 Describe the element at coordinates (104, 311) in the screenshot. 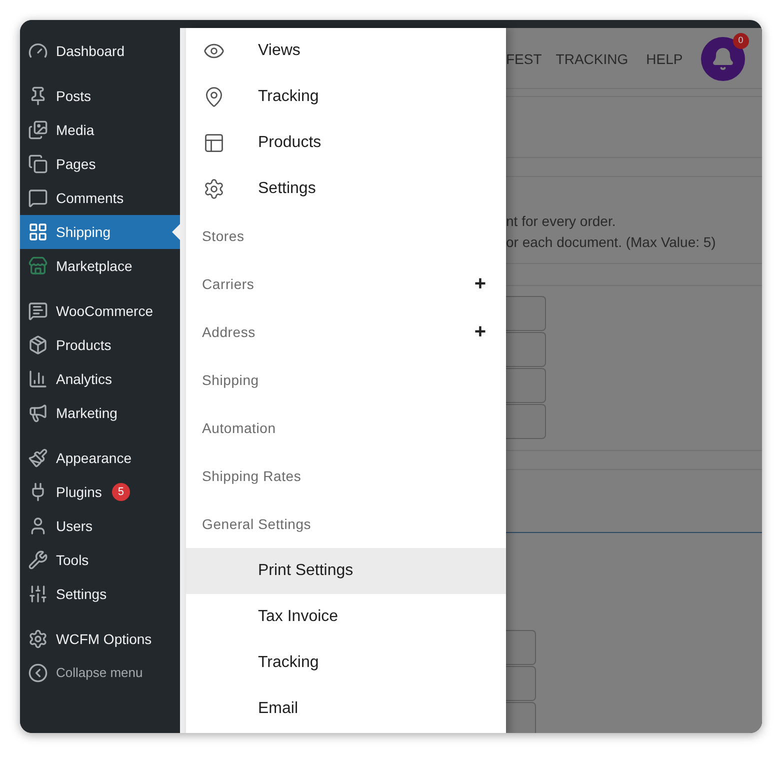

I see `sidebar-label: WooCommerce` at that location.